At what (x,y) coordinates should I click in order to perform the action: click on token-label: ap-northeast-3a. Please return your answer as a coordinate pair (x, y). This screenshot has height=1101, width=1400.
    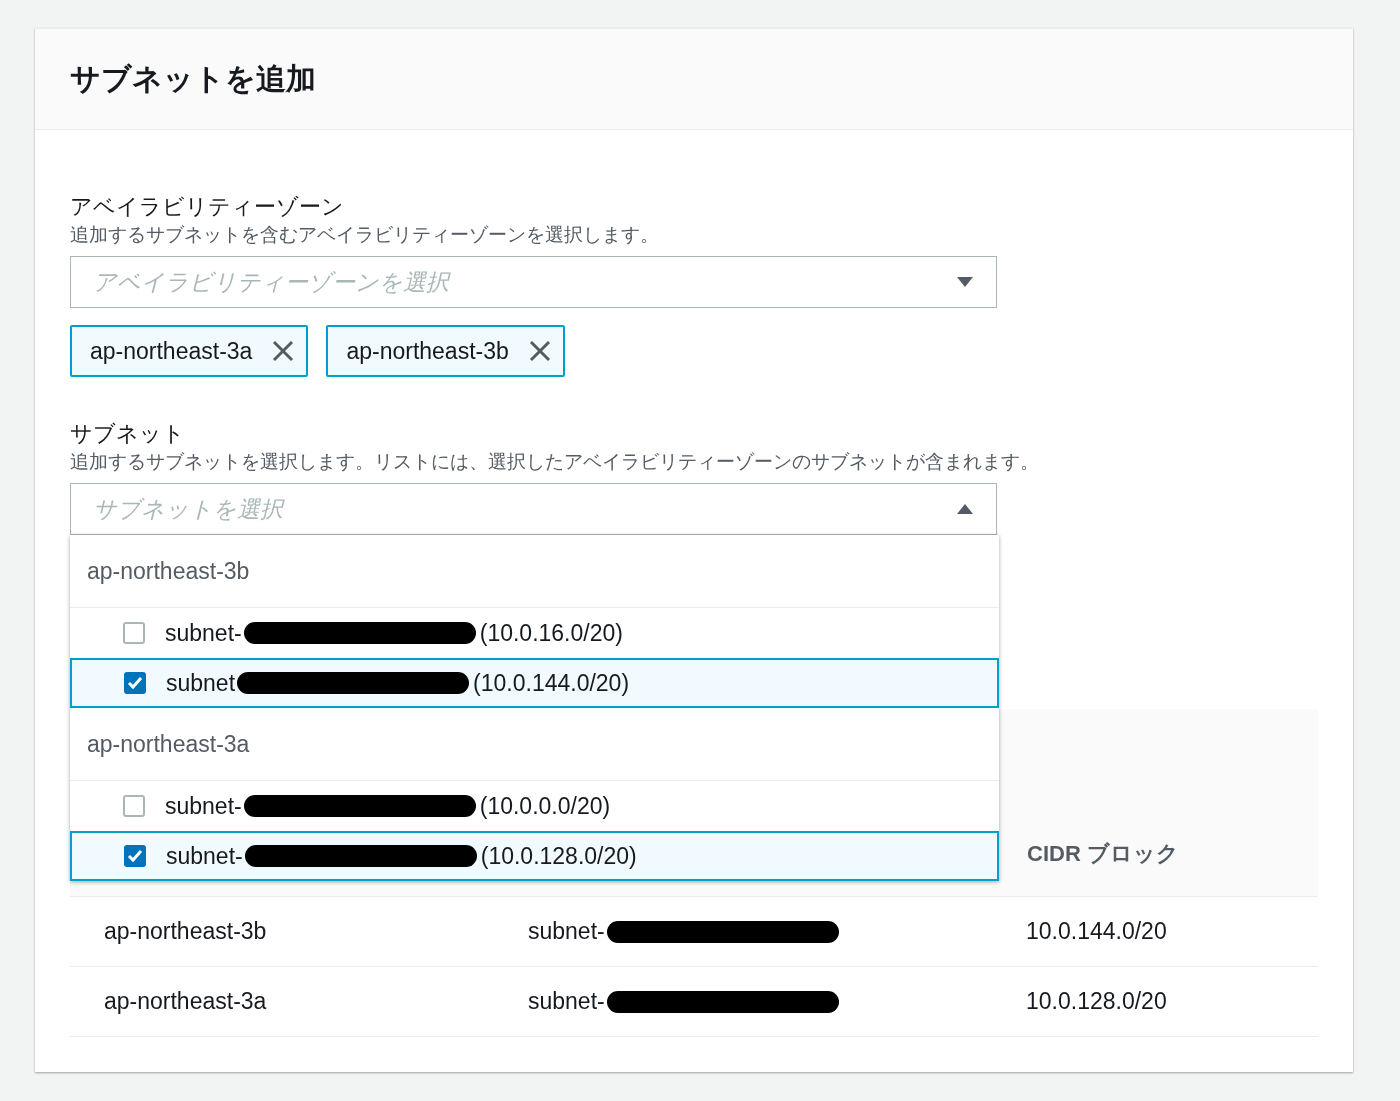
    Looking at the image, I should click on (171, 351).